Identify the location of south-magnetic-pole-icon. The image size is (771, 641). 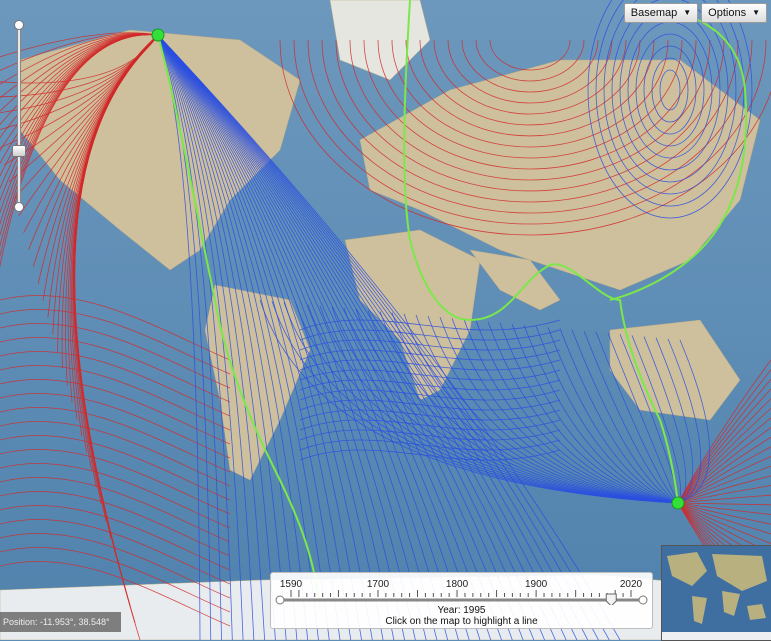
(678, 503).